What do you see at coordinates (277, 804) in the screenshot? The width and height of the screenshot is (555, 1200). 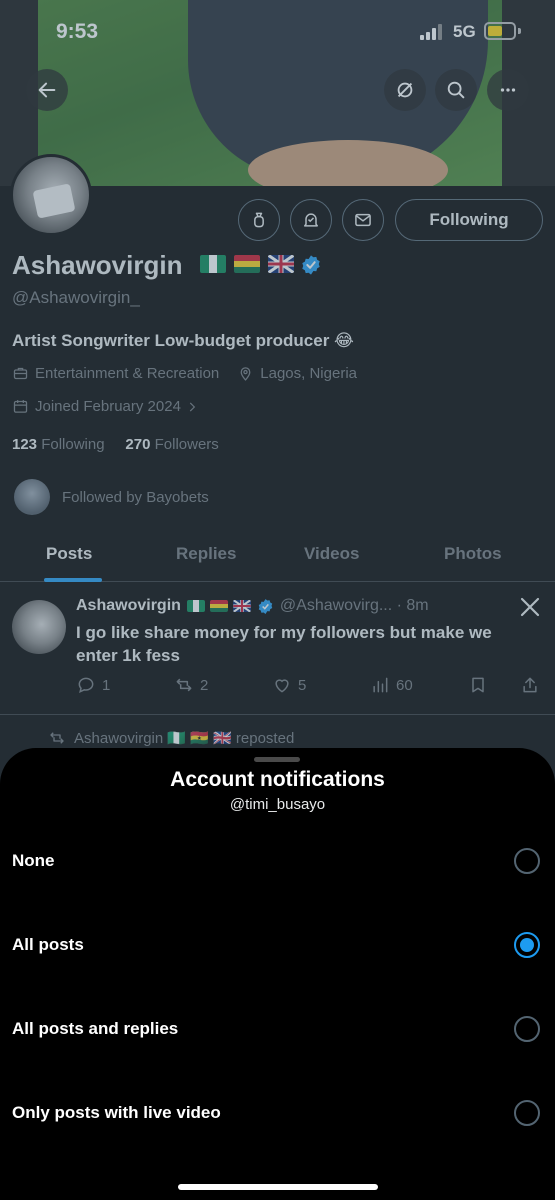 I see `sheet-subtitle: @timi_busayo` at bounding box center [277, 804].